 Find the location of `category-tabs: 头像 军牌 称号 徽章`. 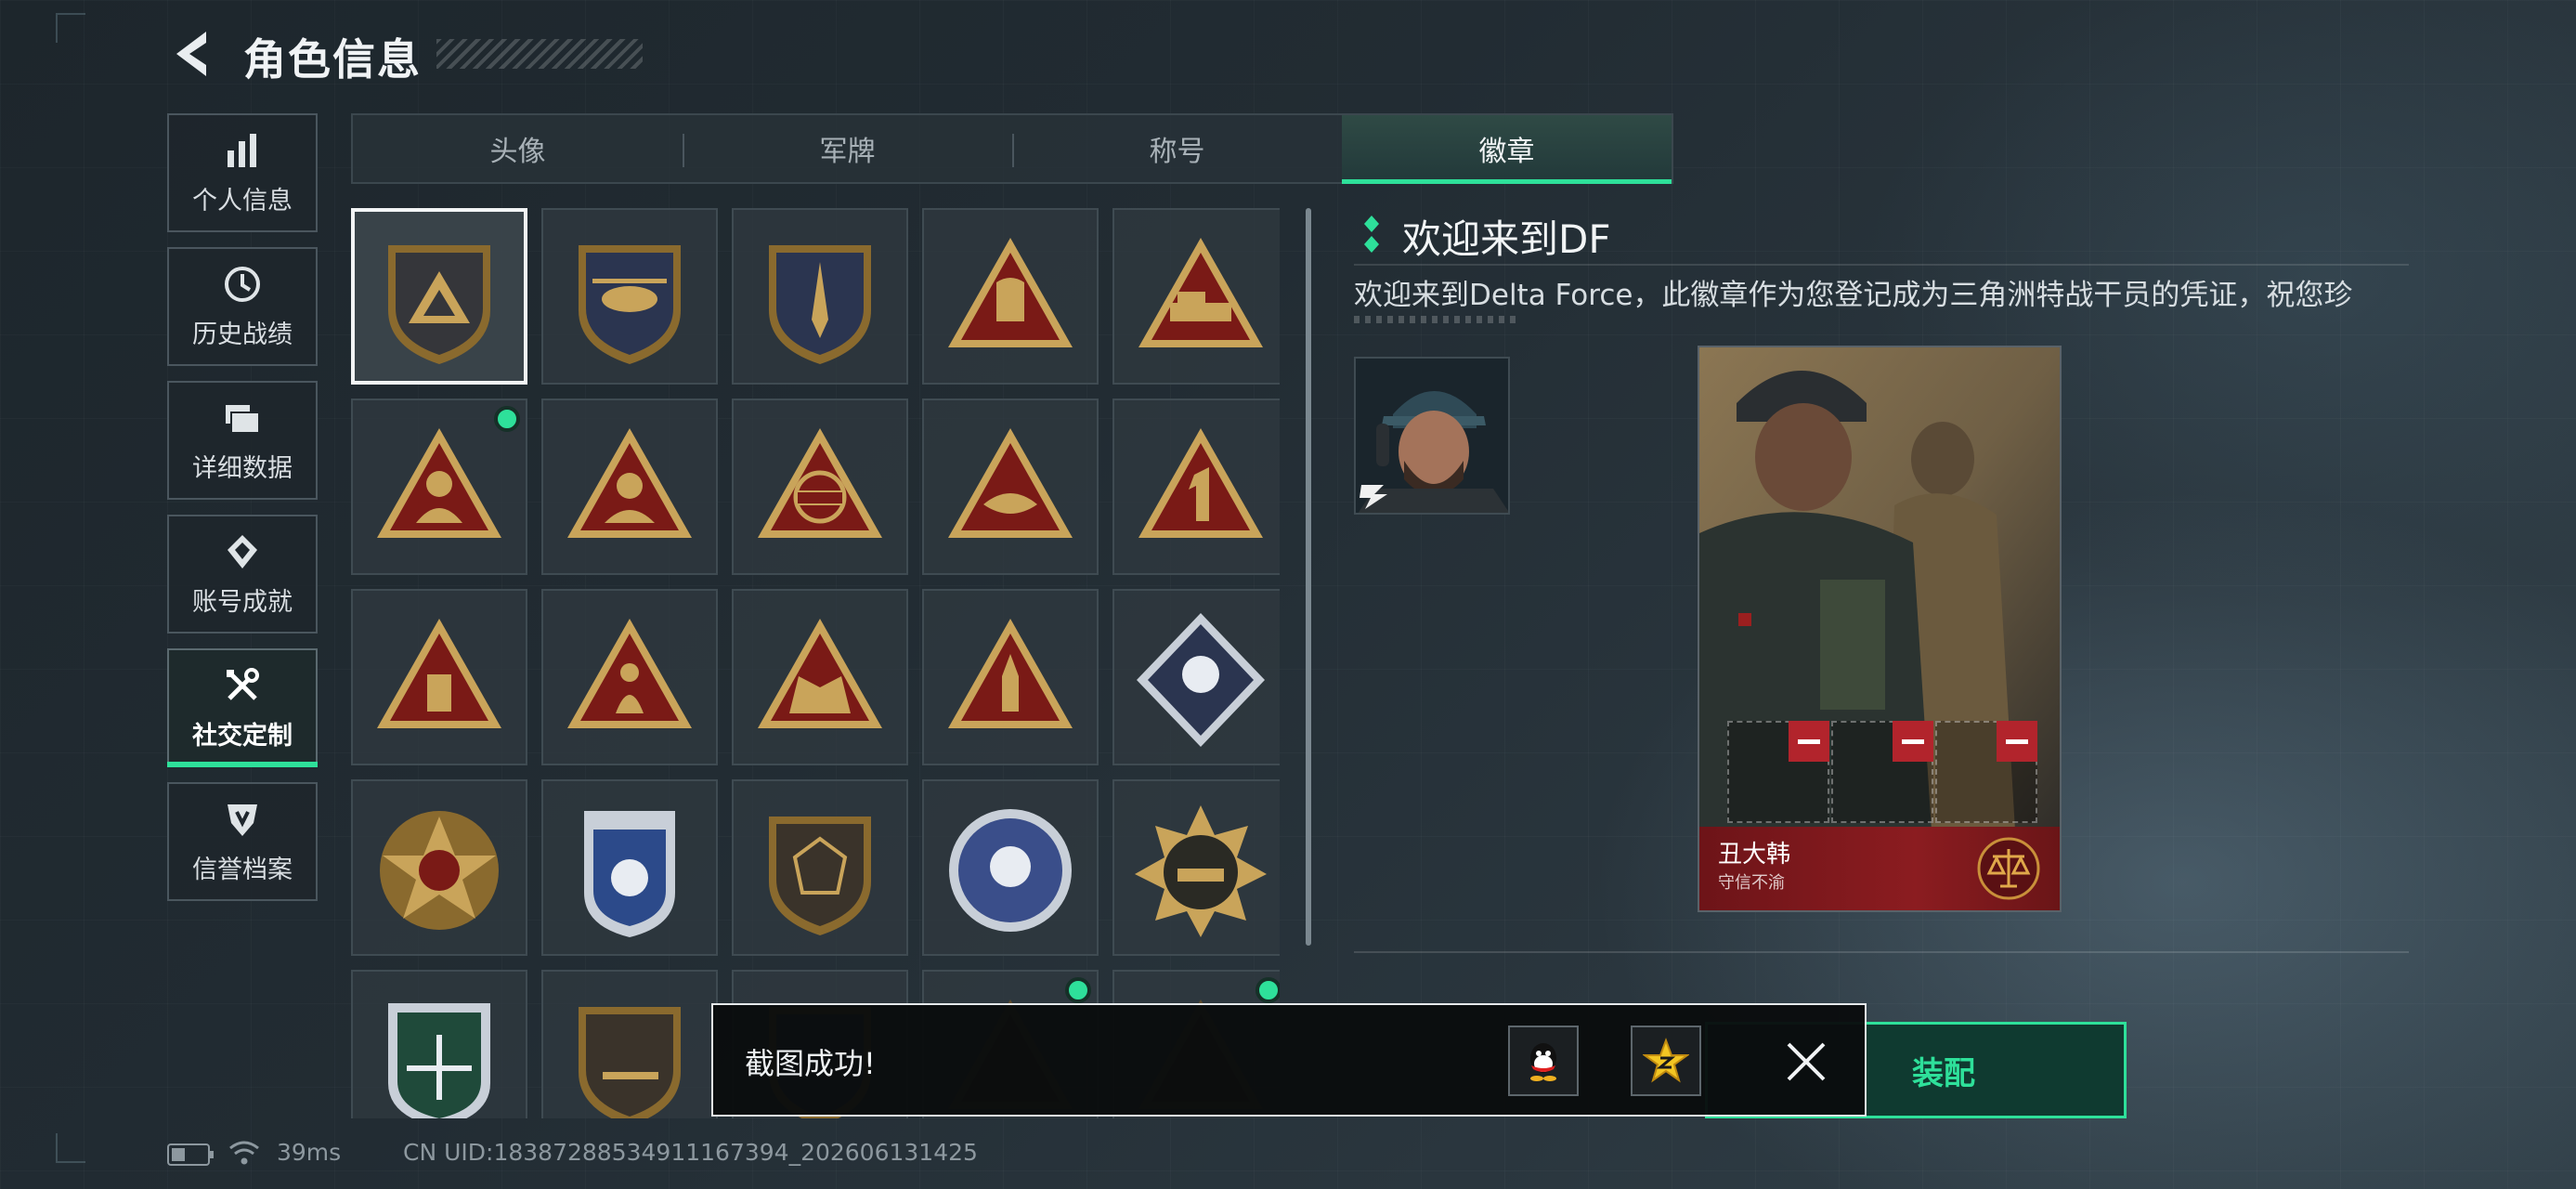

category-tabs: 头像 军牌 称号 徽章 is located at coordinates (1012, 148).